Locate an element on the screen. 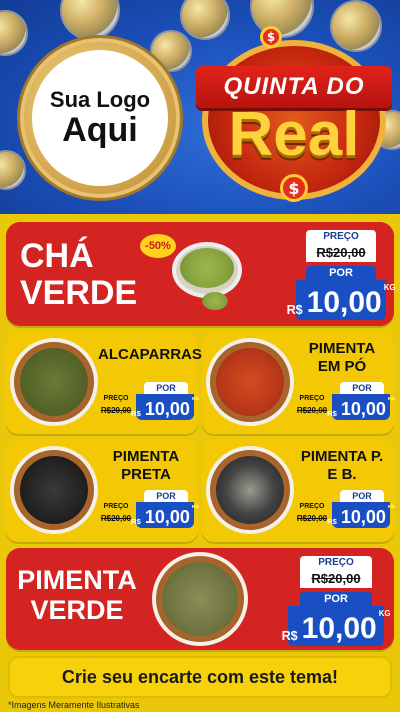 The height and width of the screenshot is (712, 400). brand-title: $ QUINTA DO Real $ is located at coordinates (294, 114).